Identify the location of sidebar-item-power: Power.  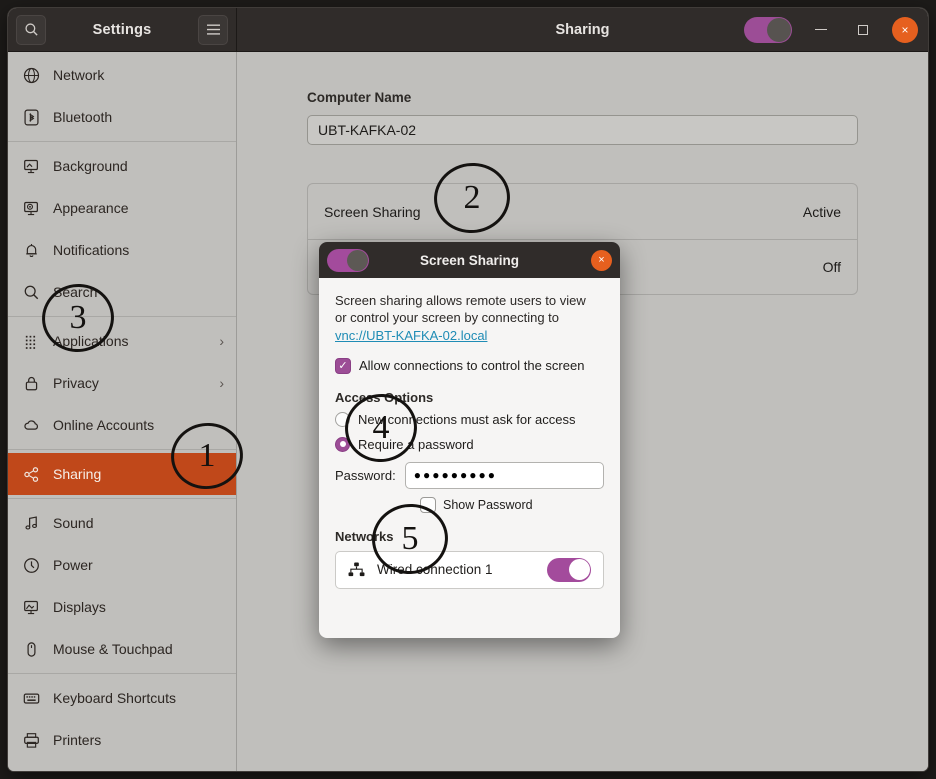
(122, 565).